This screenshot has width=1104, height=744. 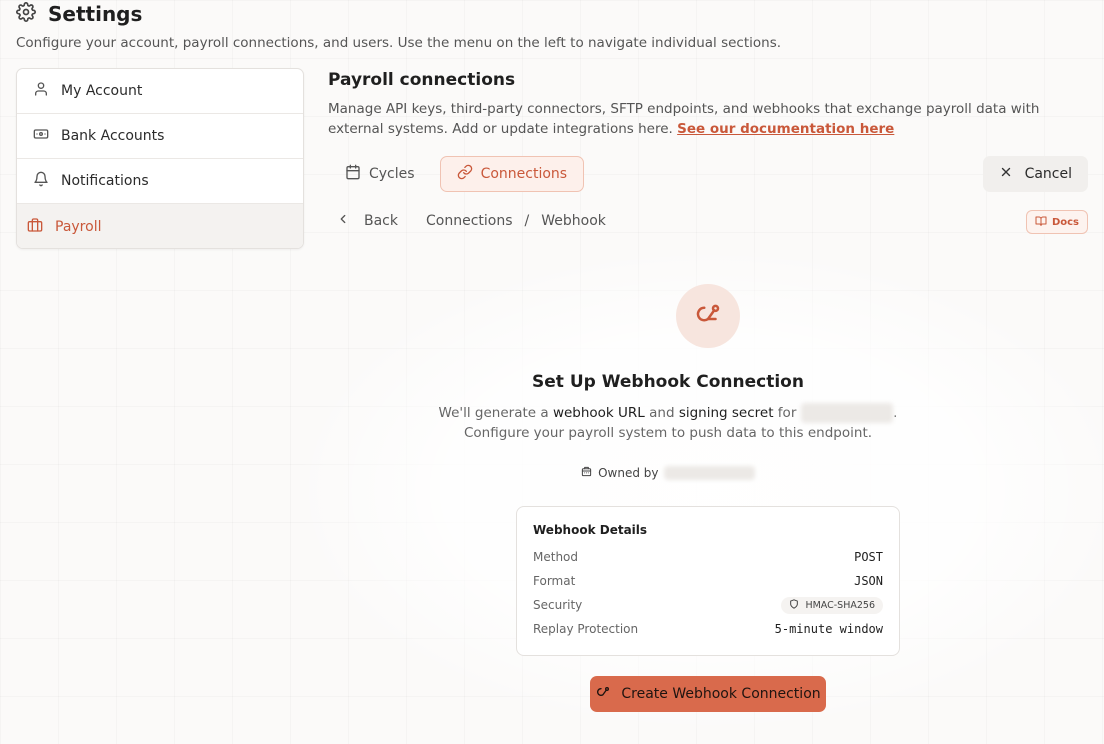 I want to click on sidebar-item-label: Payroll, so click(x=78, y=226).